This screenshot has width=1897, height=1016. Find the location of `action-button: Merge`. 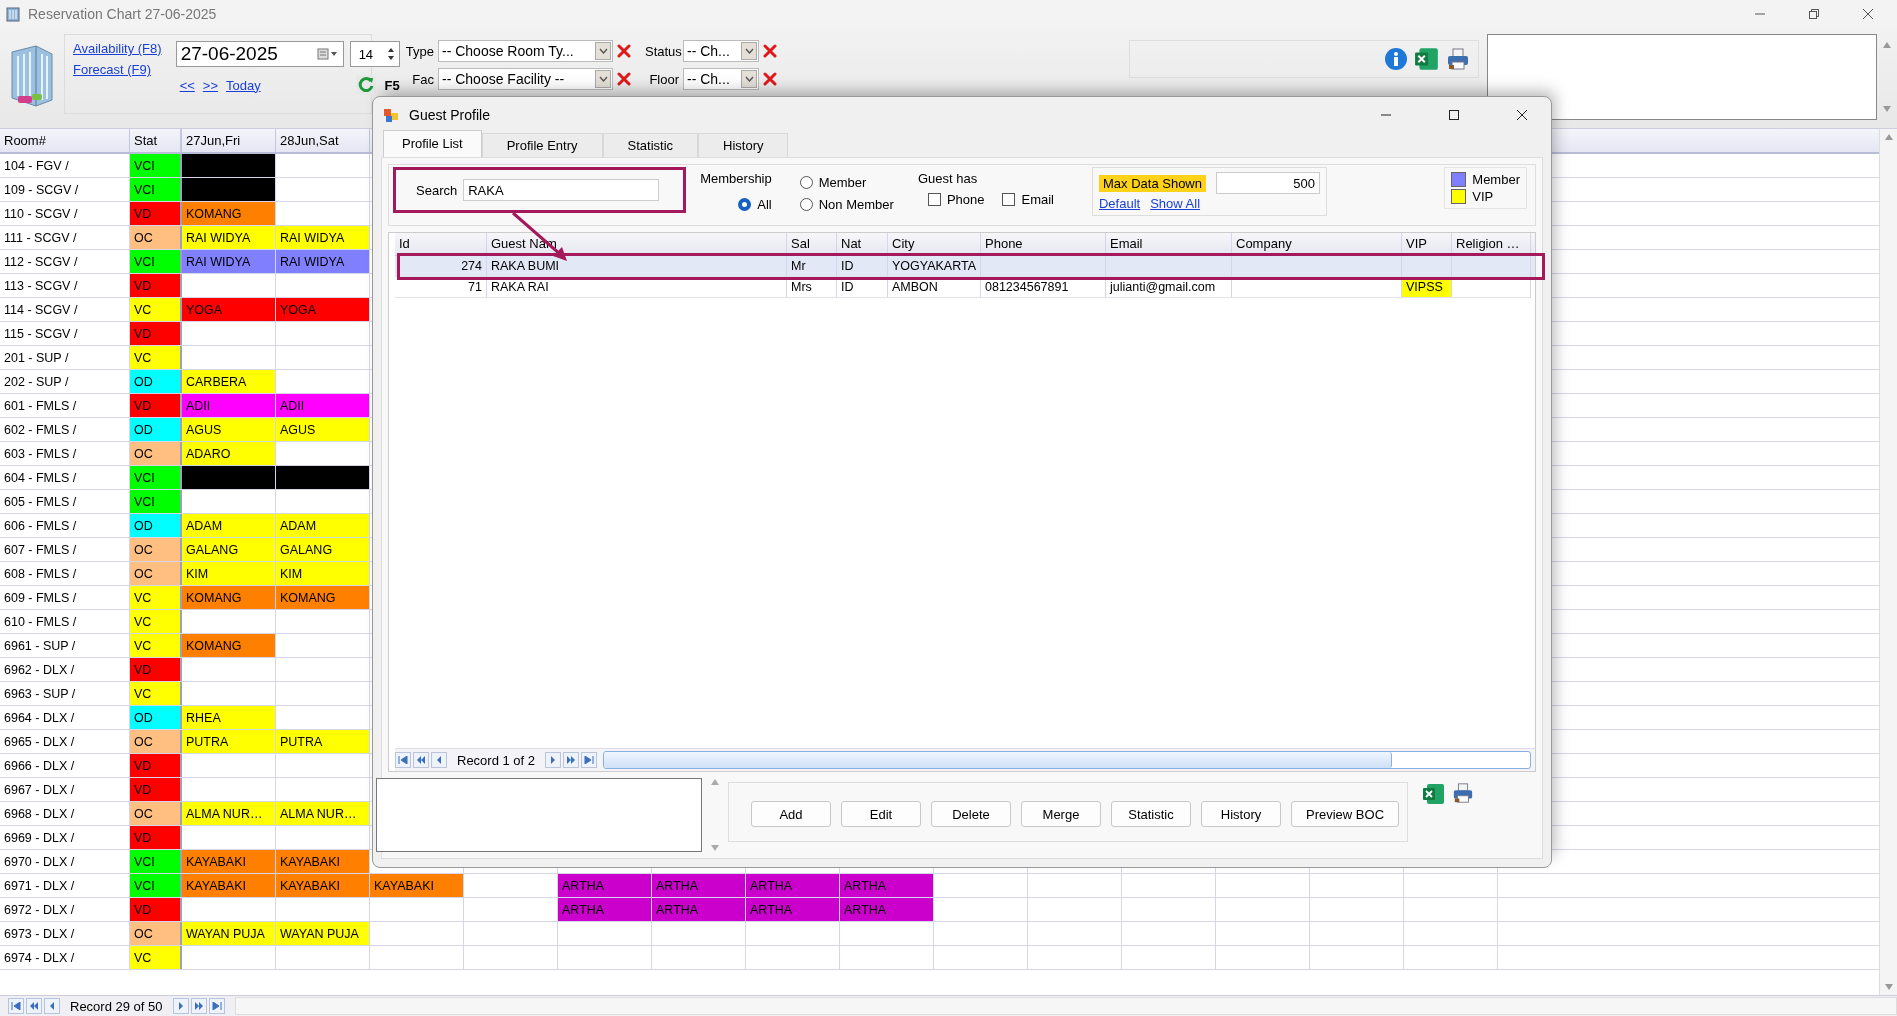

action-button: Merge is located at coordinates (1061, 814).